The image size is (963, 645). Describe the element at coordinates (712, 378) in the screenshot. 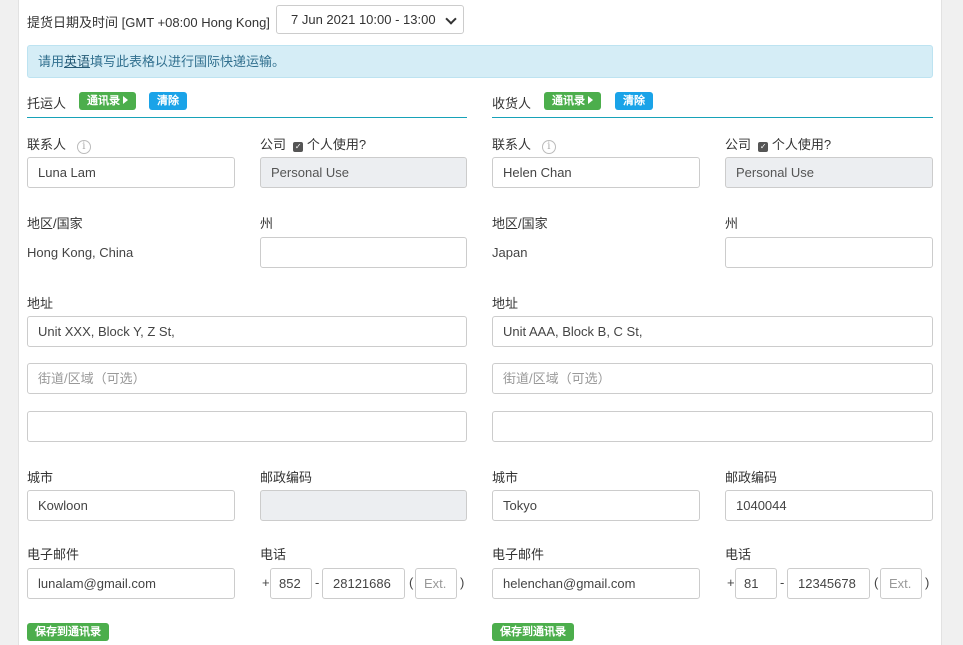

I see `receiver-address2-input` at that location.